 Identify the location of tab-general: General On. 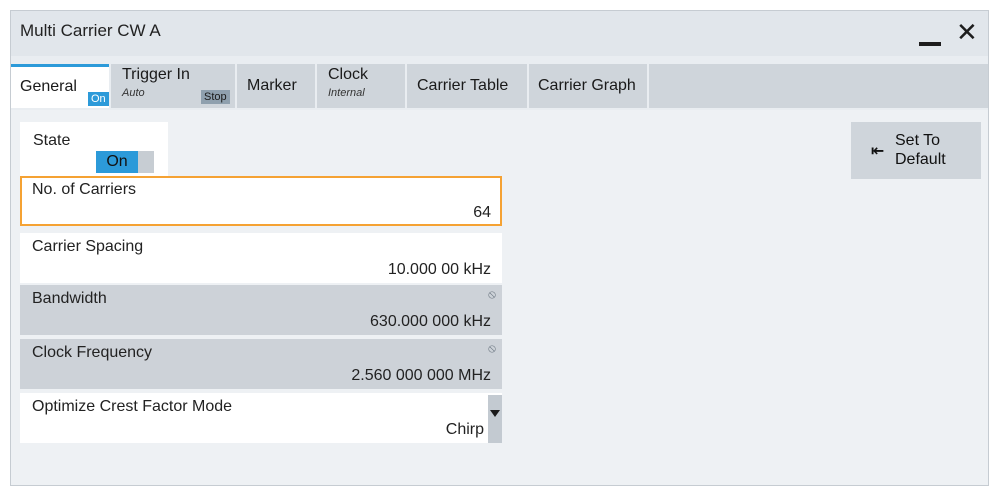
(60, 86).